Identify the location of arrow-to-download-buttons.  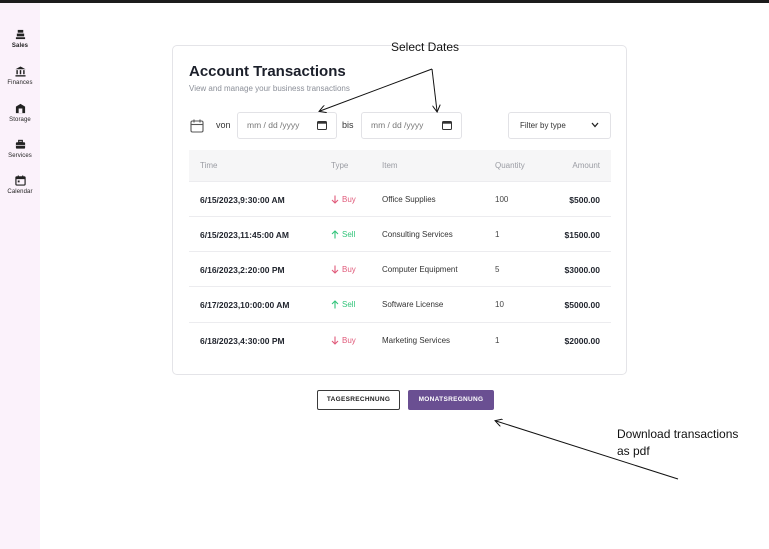
(587, 450).